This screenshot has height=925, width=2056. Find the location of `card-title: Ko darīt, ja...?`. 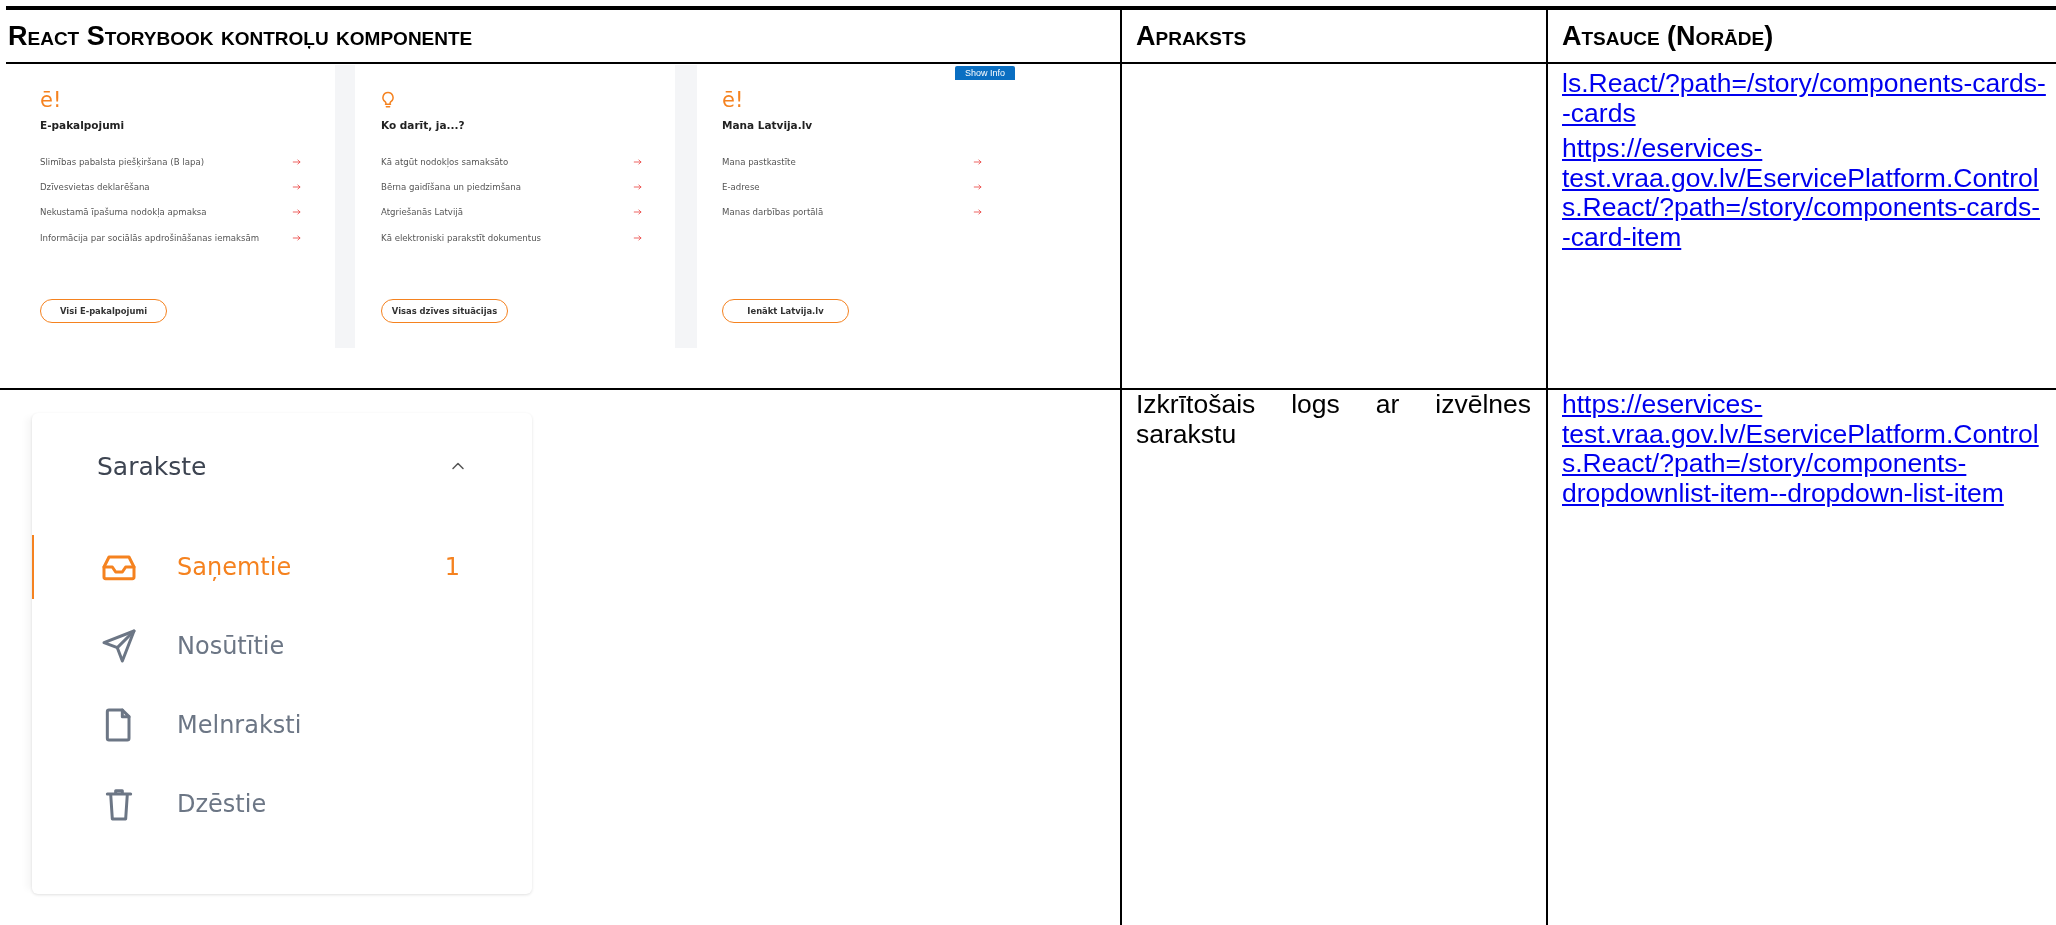

card-title: Ko darīt, ja...? is located at coordinates (423, 126).